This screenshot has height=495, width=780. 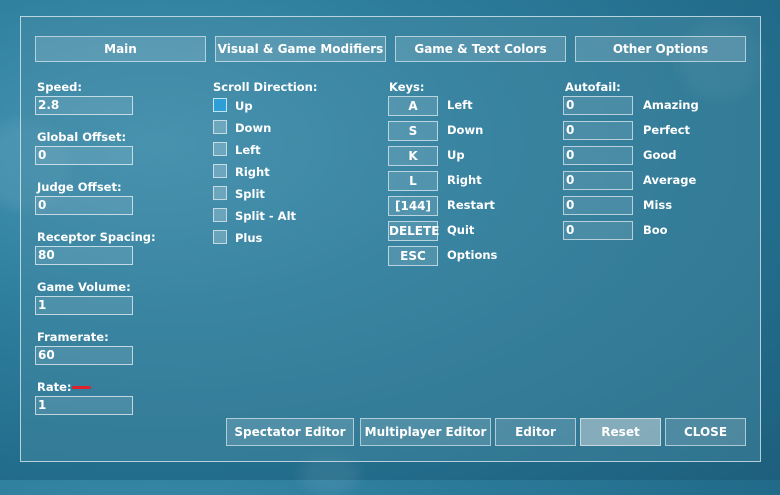 I want to click on autofail-miss-input: 0, so click(x=598, y=205).